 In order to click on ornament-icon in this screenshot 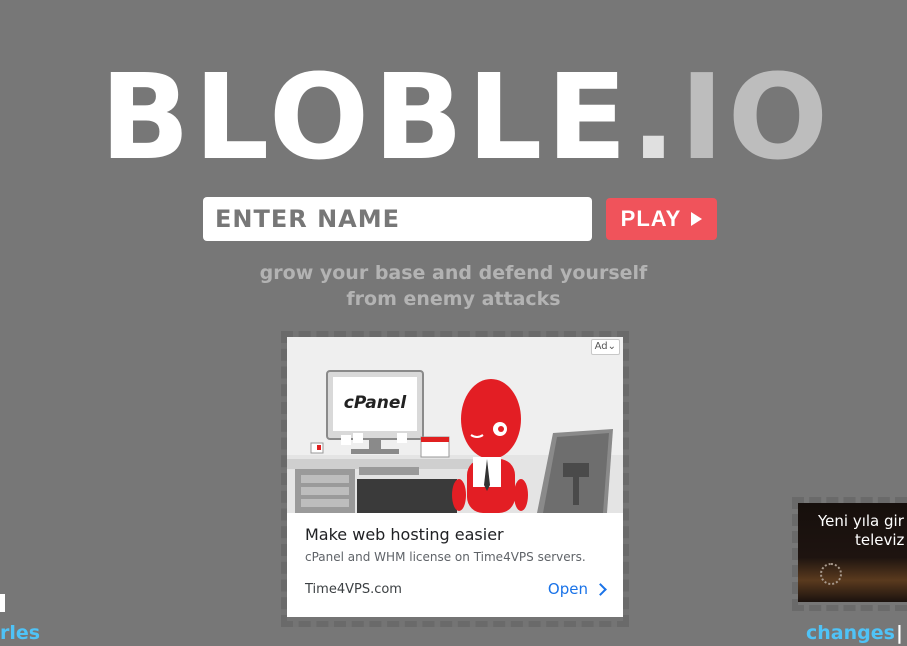, I will do `click(831, 574)`.